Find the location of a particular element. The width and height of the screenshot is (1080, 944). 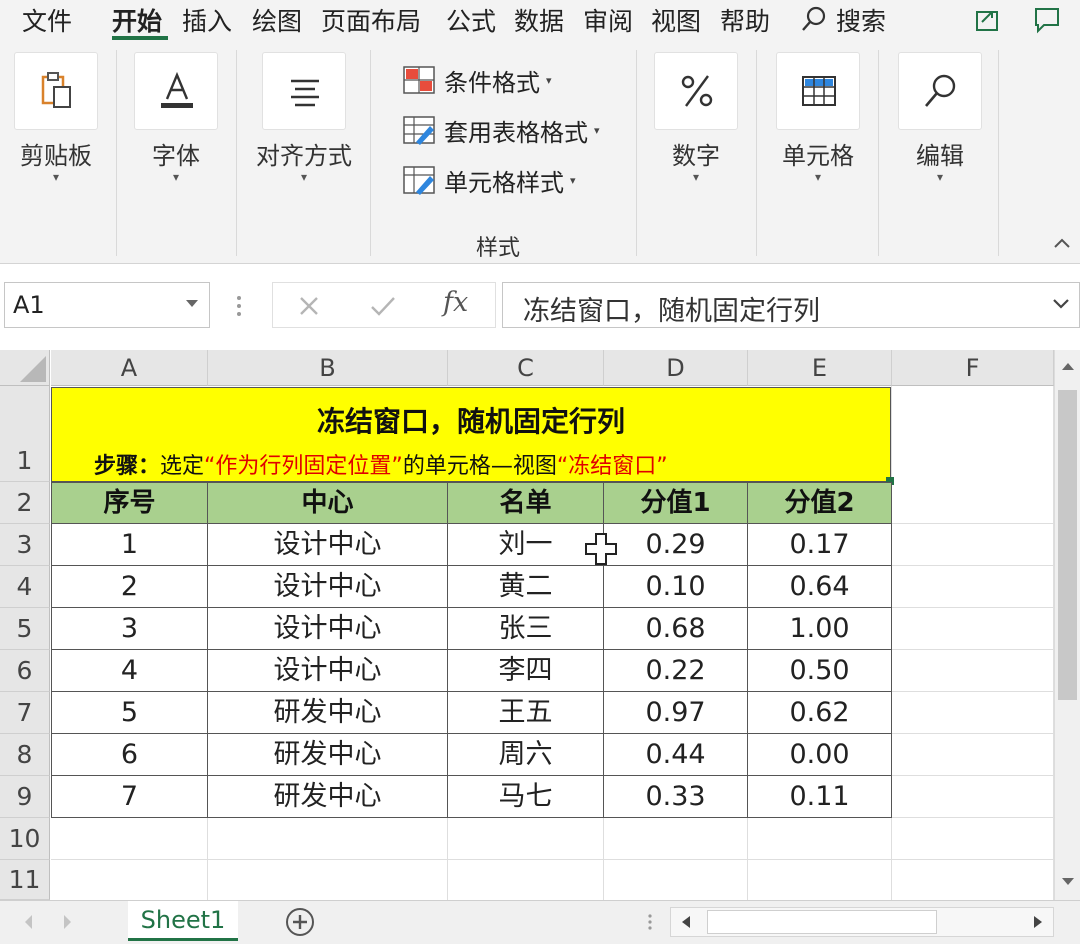

row-header-8: 8 is located at coordinates (25, 755).